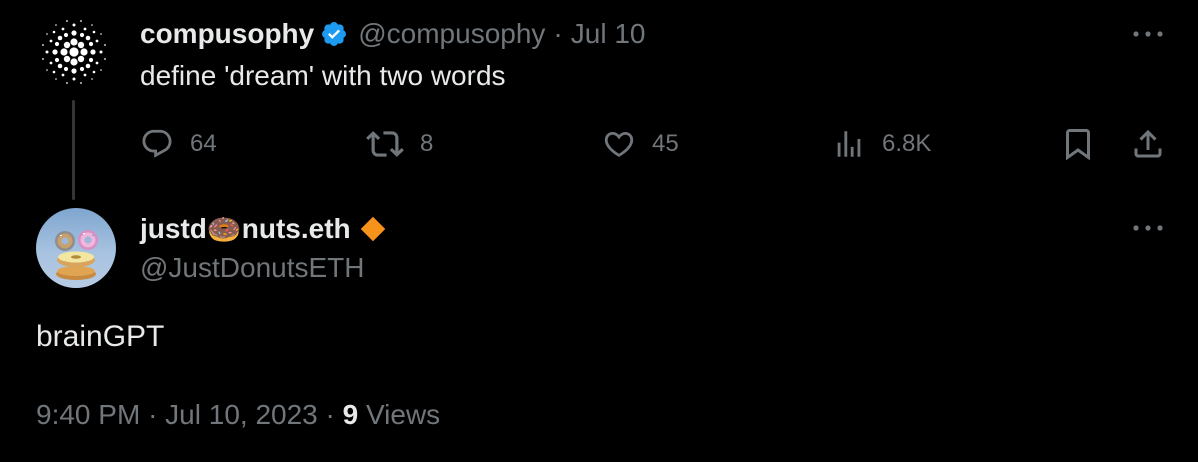 The width and height of the screenshot is (1198, 462). What do you see at coordinates (334, 34) in the screenshot?
I see `verified-badge-icon` at bounding box center [334, 34].